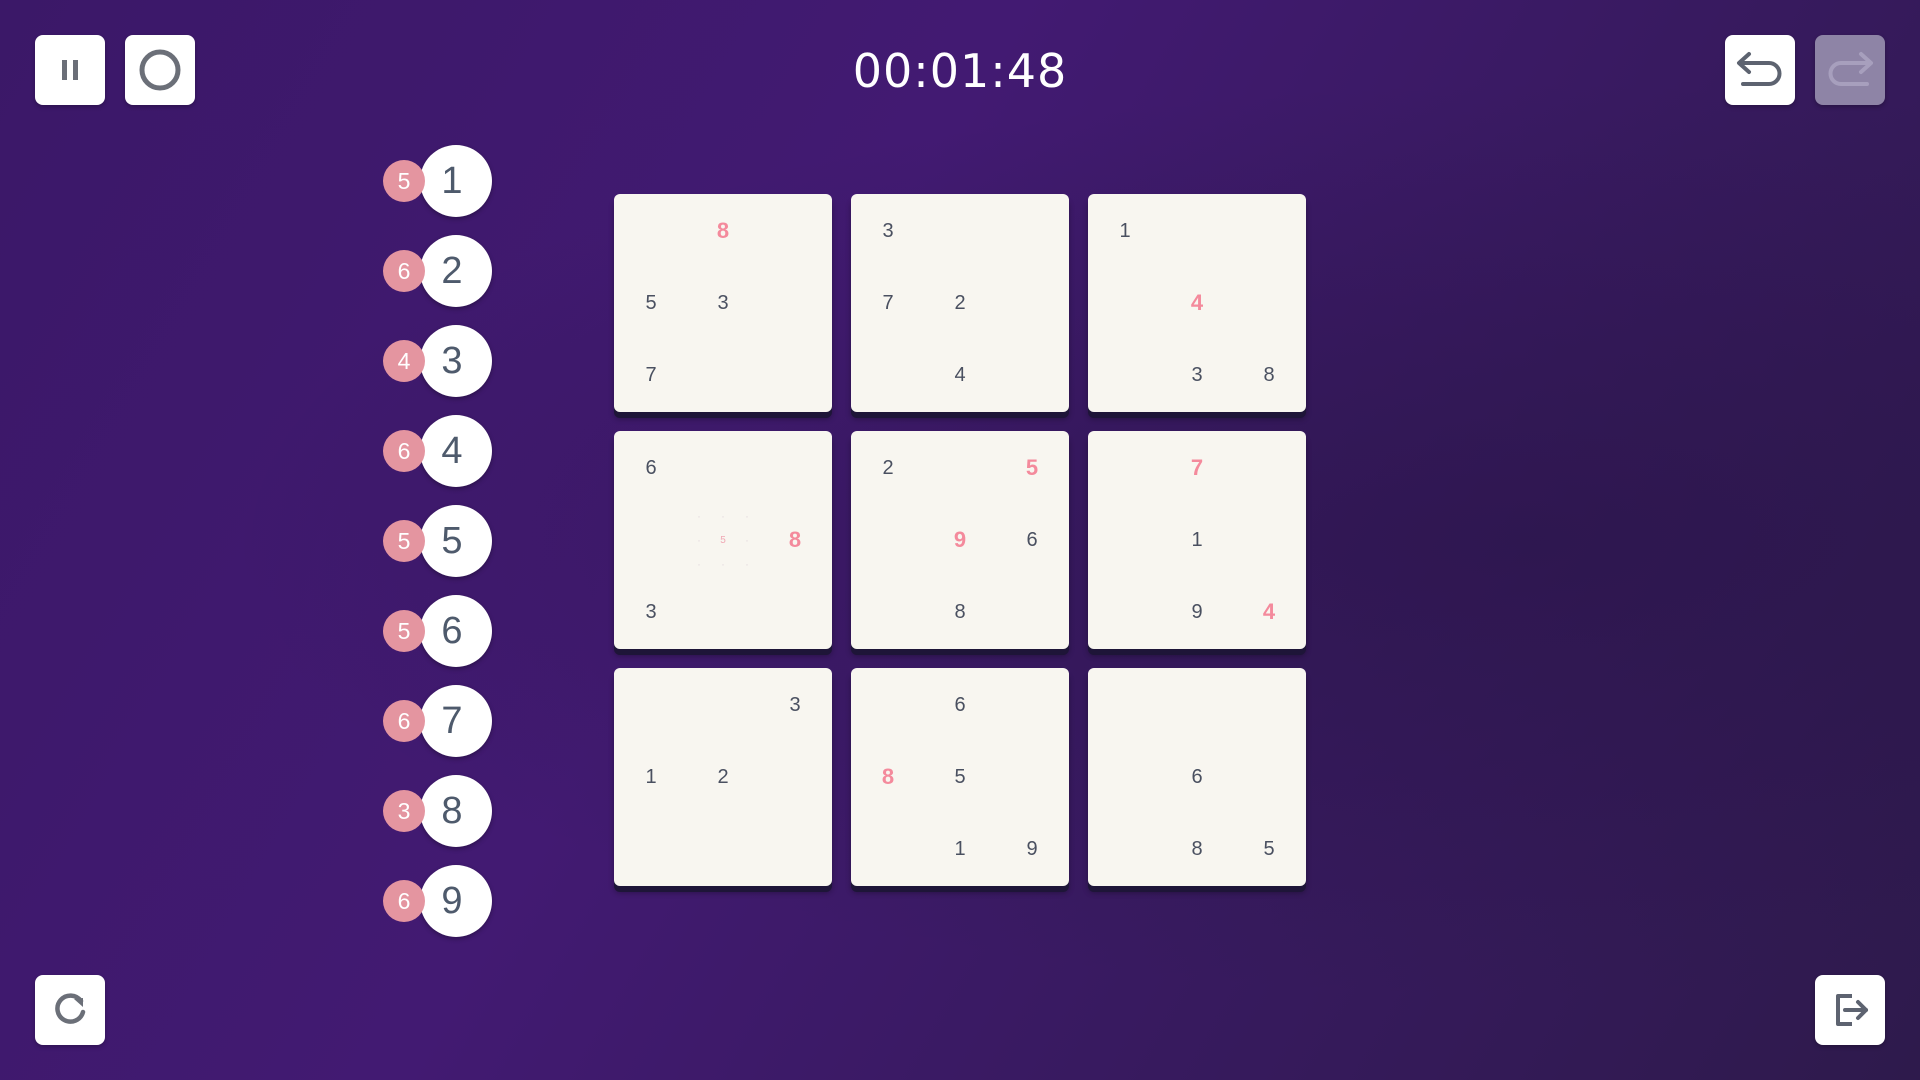 The width and height of the screenshot is (1920, 1080). I want to click on number-button-7: 7 6, so click(440, 721).